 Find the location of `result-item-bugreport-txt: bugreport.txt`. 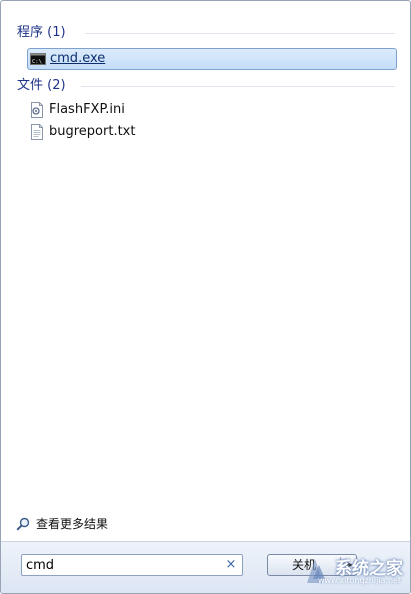

result-item-bugreport-txt: bugreport.txt is located at coordinates (212, 133).